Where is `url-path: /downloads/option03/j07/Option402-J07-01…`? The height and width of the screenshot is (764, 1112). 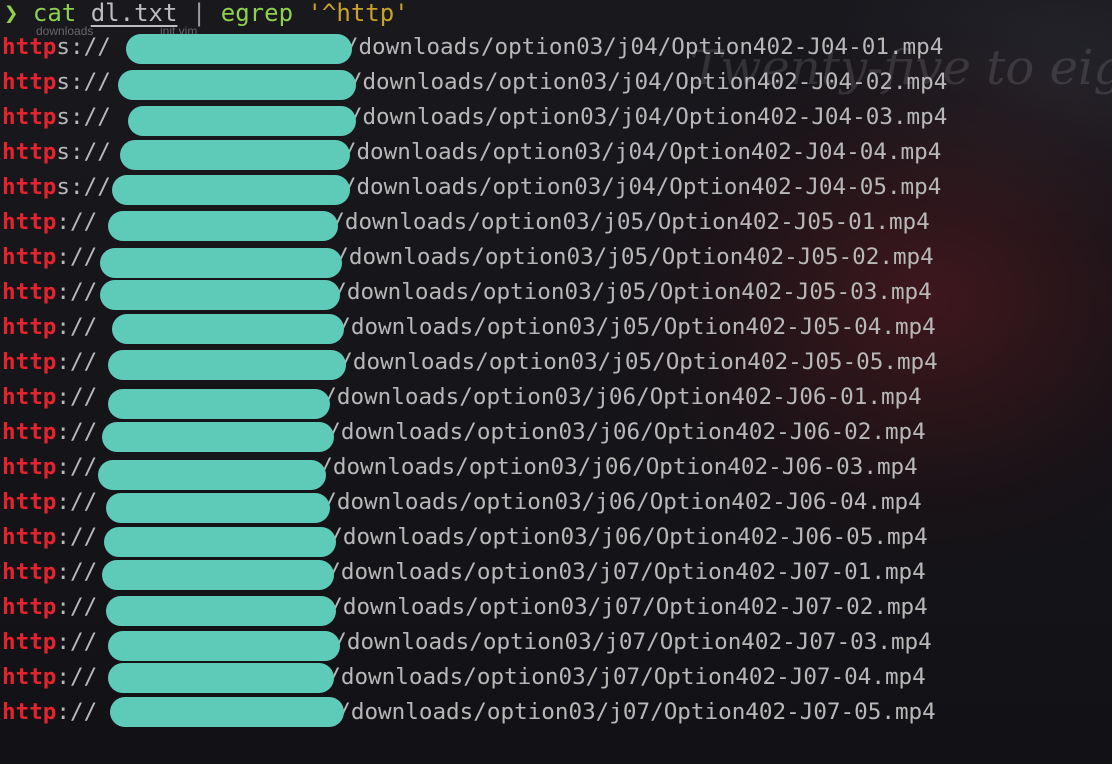
url-path: /downloads/option03/j07/Option402-J07-01… is located at coordinates (626, 572).